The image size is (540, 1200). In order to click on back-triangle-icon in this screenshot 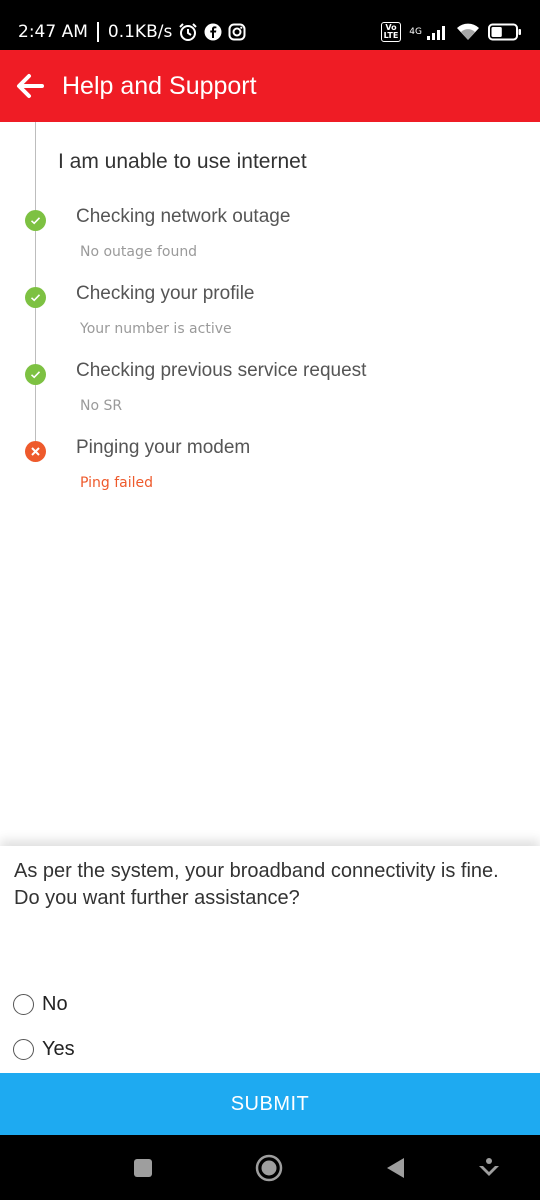, I will do `click(395, 1168)`.